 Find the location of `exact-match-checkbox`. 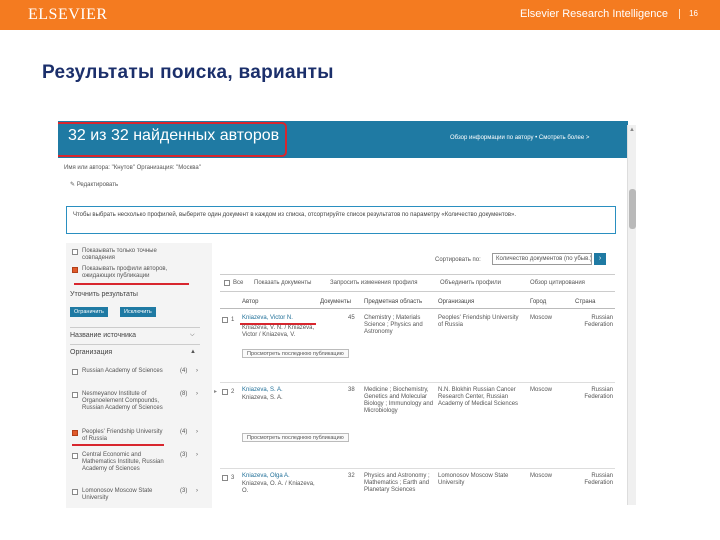

exact-match-checkbox is located at coordinates (75, 252).